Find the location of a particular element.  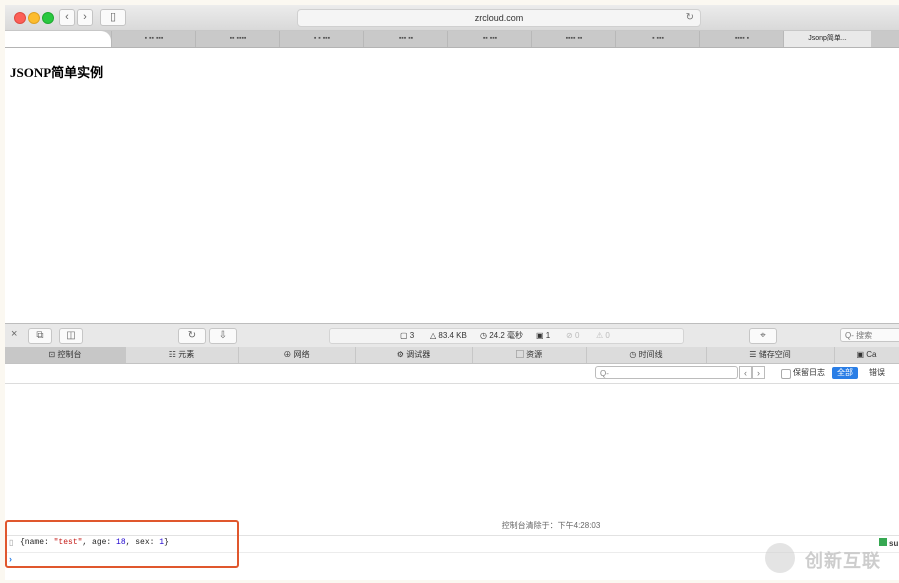

badge-icon is located at coordinates (883, 542).